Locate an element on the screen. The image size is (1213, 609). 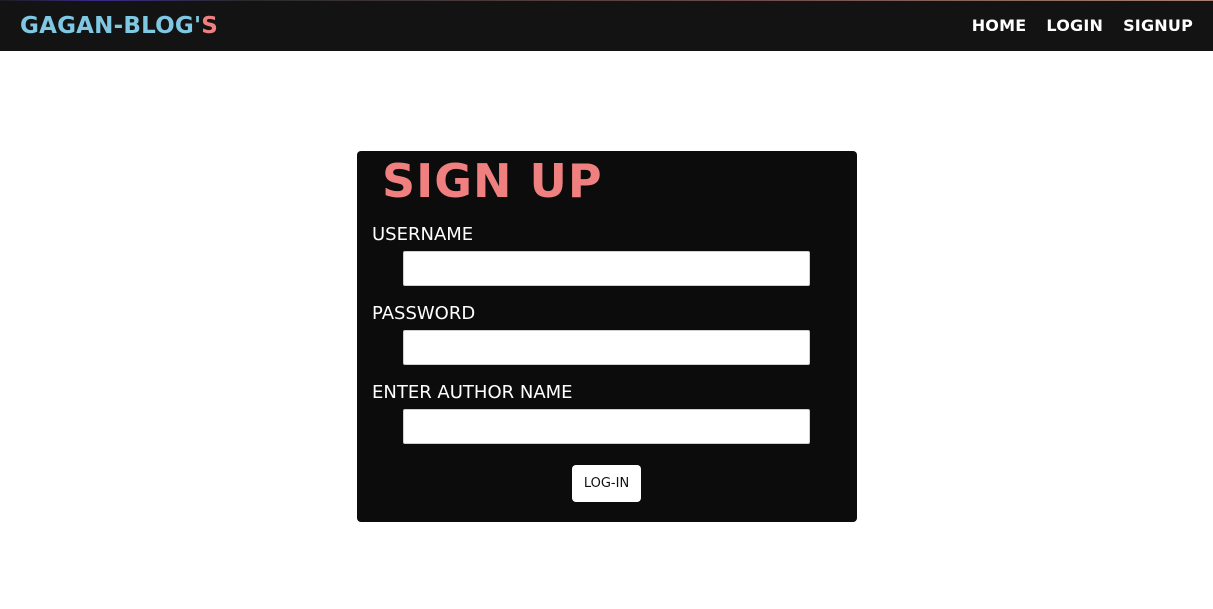
nav-link-login: LOGIN is located at coordinates (1074, 26).